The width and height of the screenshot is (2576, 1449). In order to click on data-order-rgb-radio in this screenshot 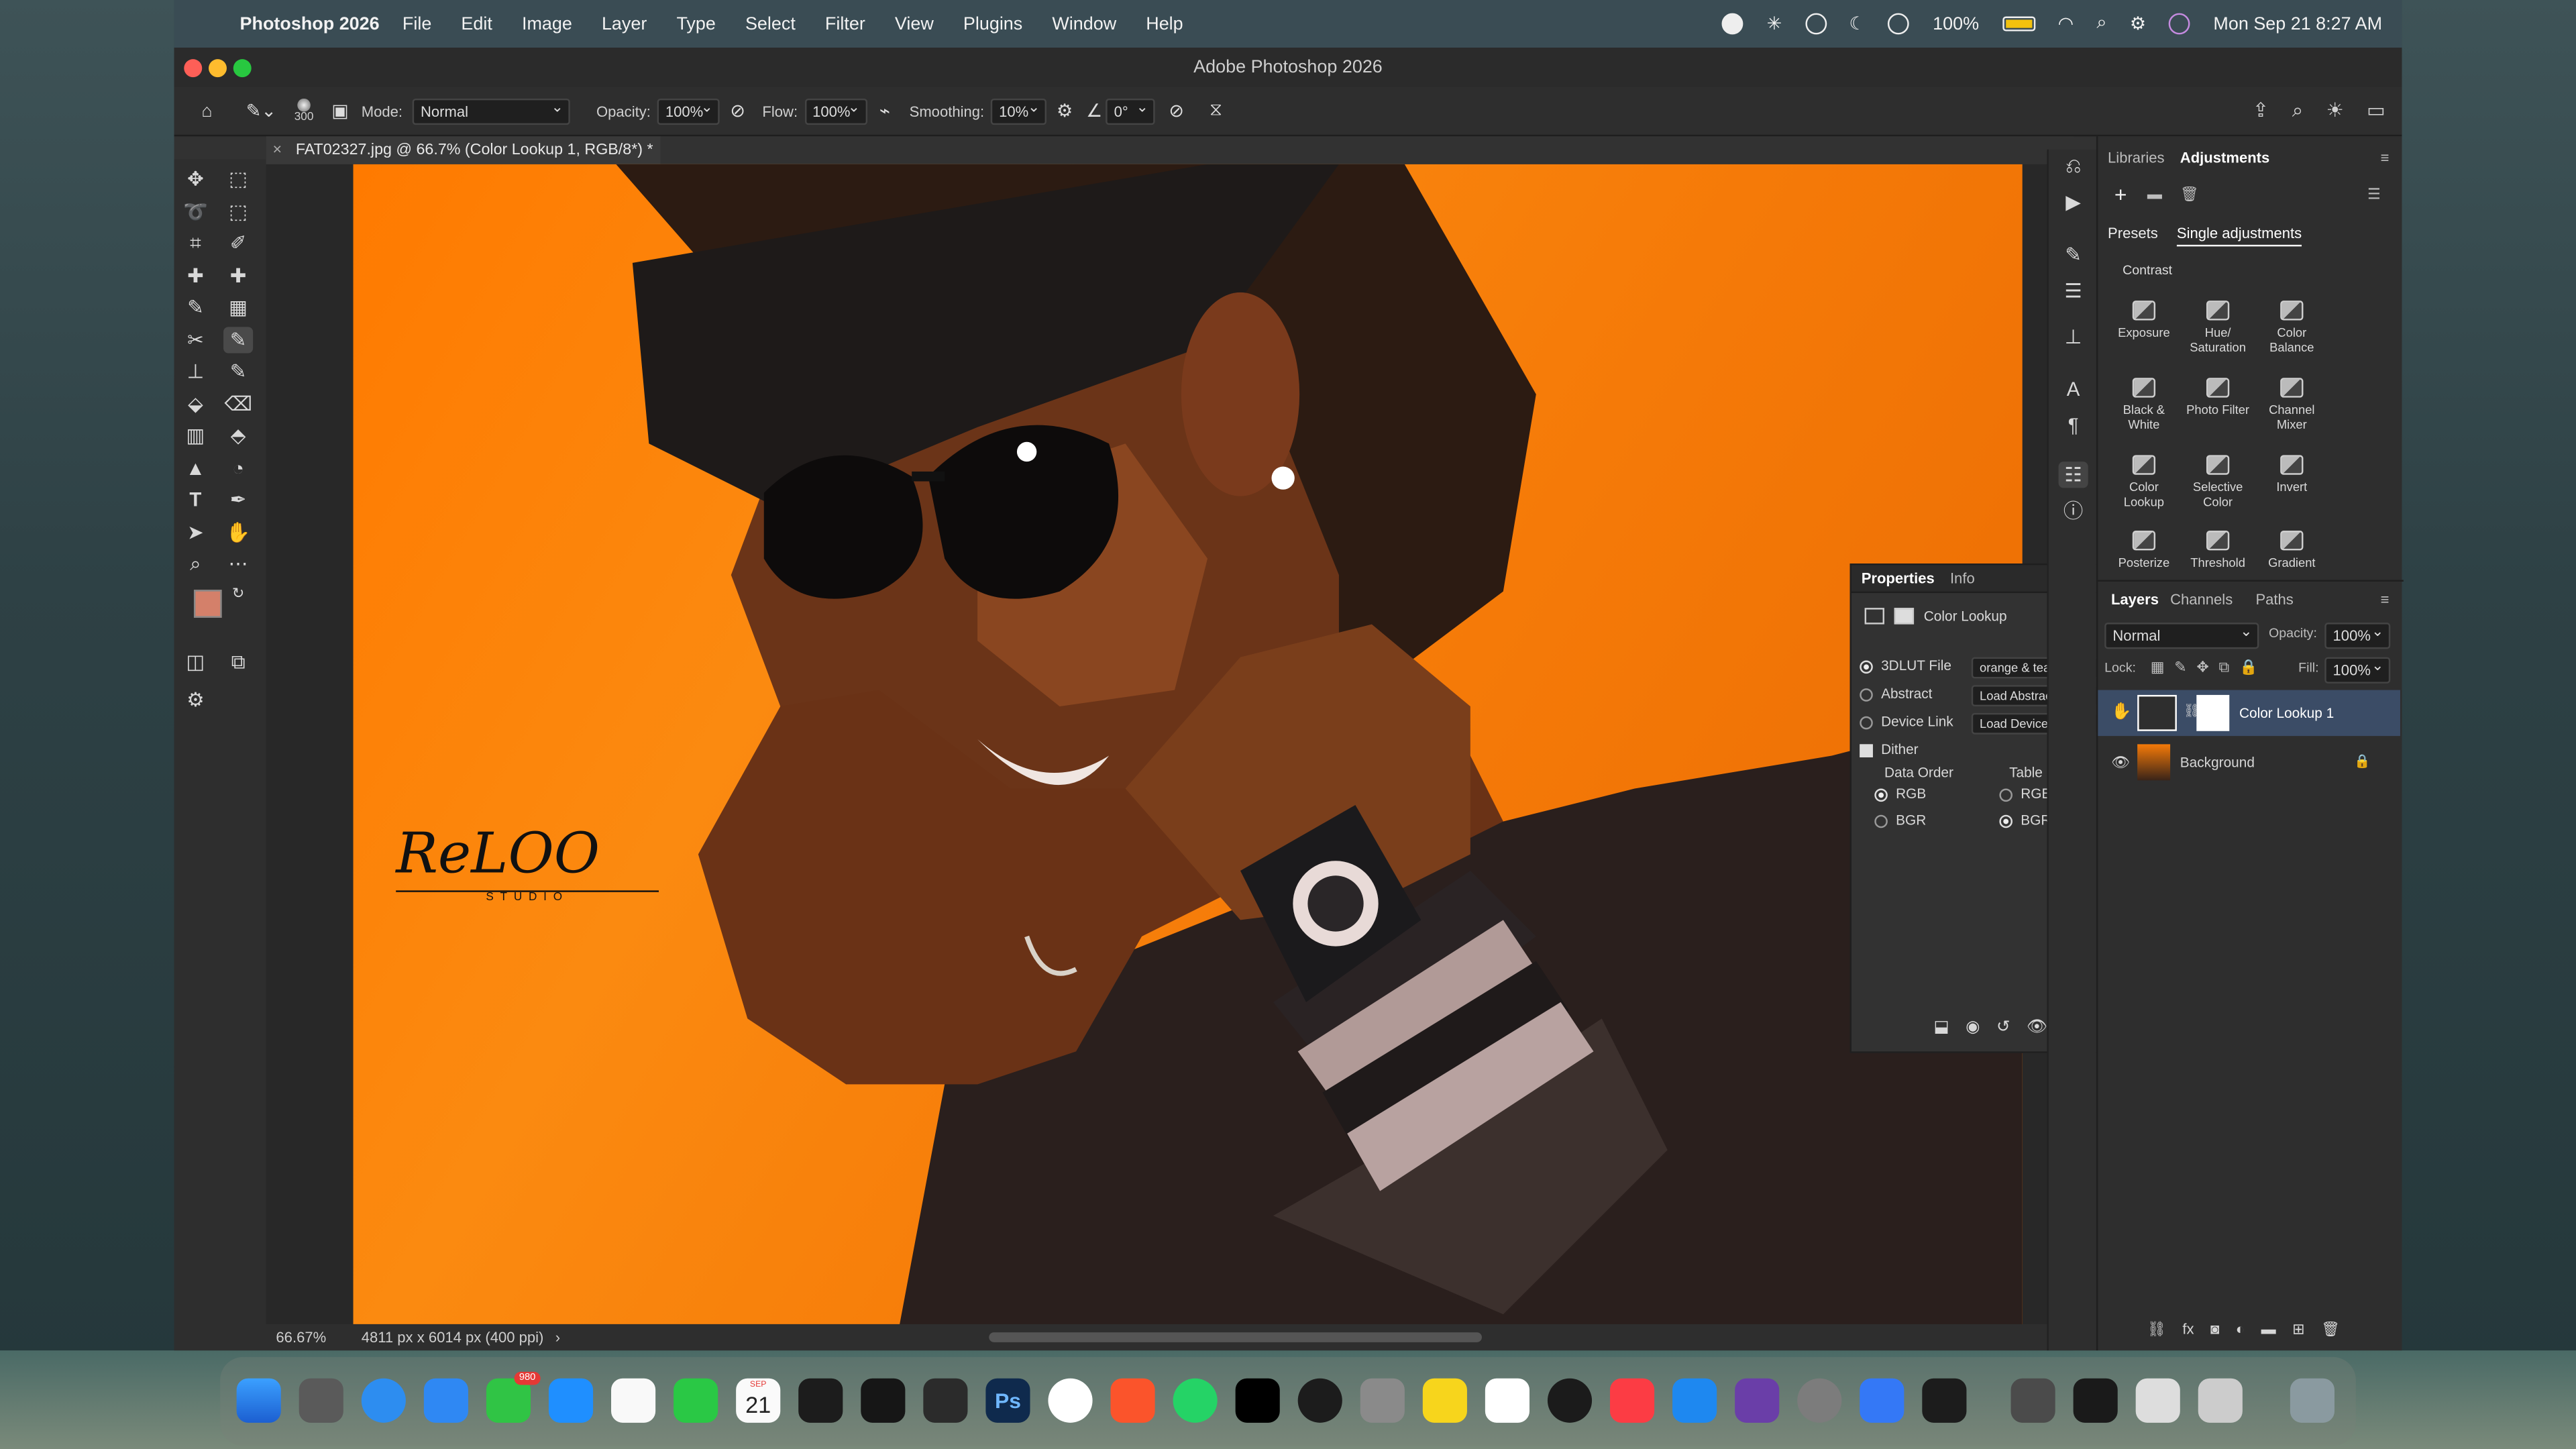, I will do `click(1881, 795)`.